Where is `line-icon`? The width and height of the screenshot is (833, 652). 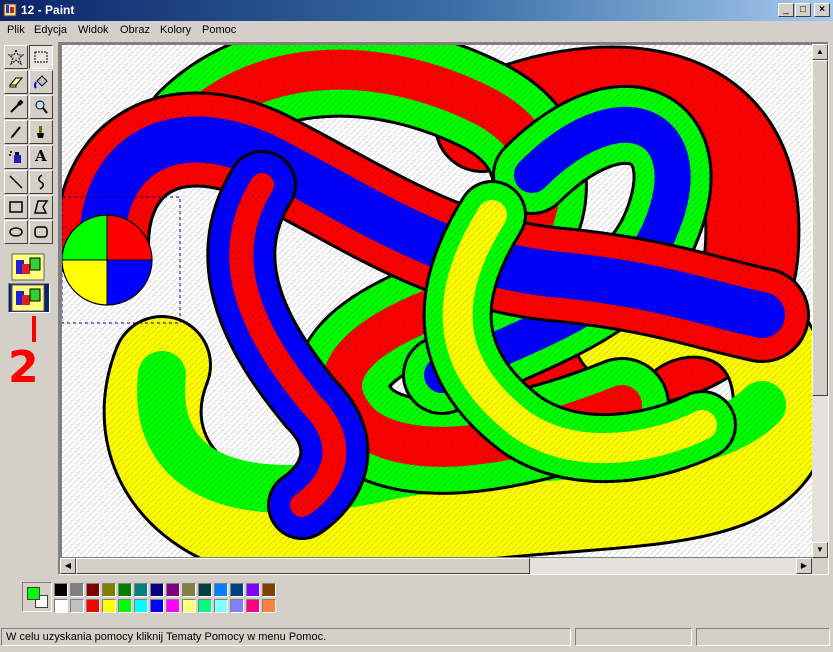 line-icon is located at coordinates (16, 182).